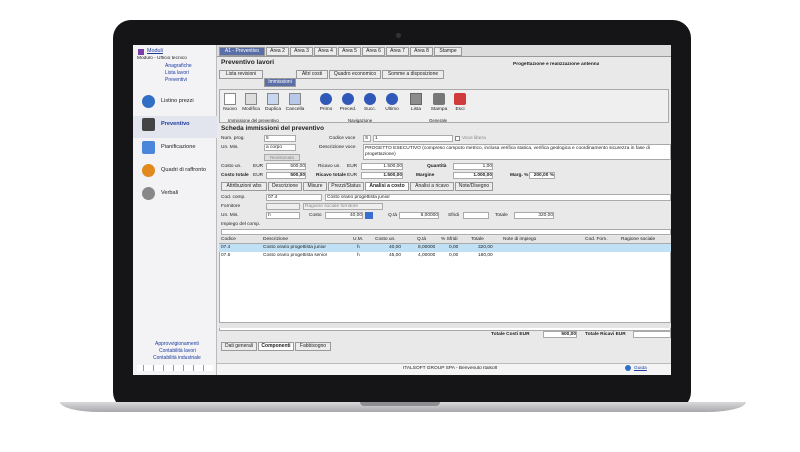 This screenshot has width=800, height=452. What do you see at coordinates (175, 150) in the screenshot?
I see `sidebar-item-pianificazione: Pianificazione` at bounding box center [175, 150].